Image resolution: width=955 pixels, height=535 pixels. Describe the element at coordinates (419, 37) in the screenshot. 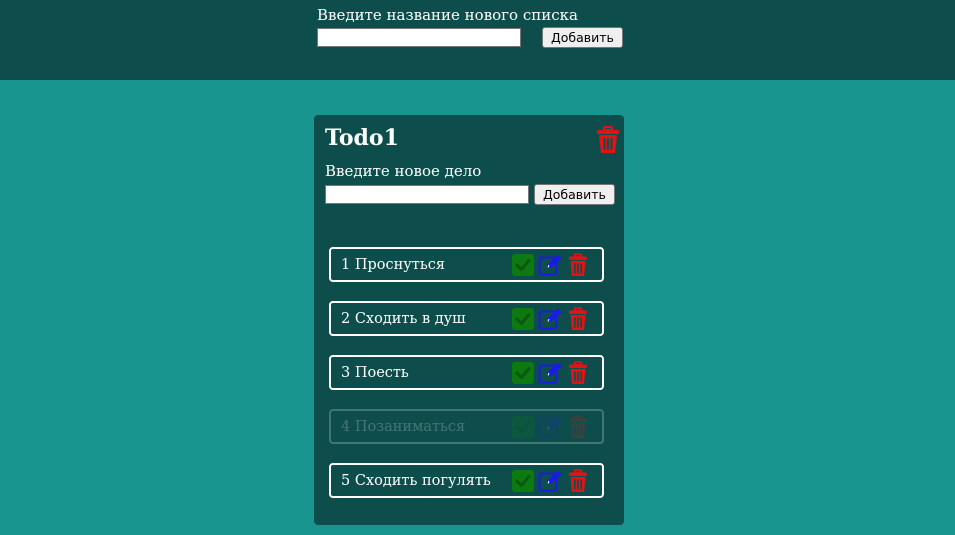

I see `new-list-input` at that location.